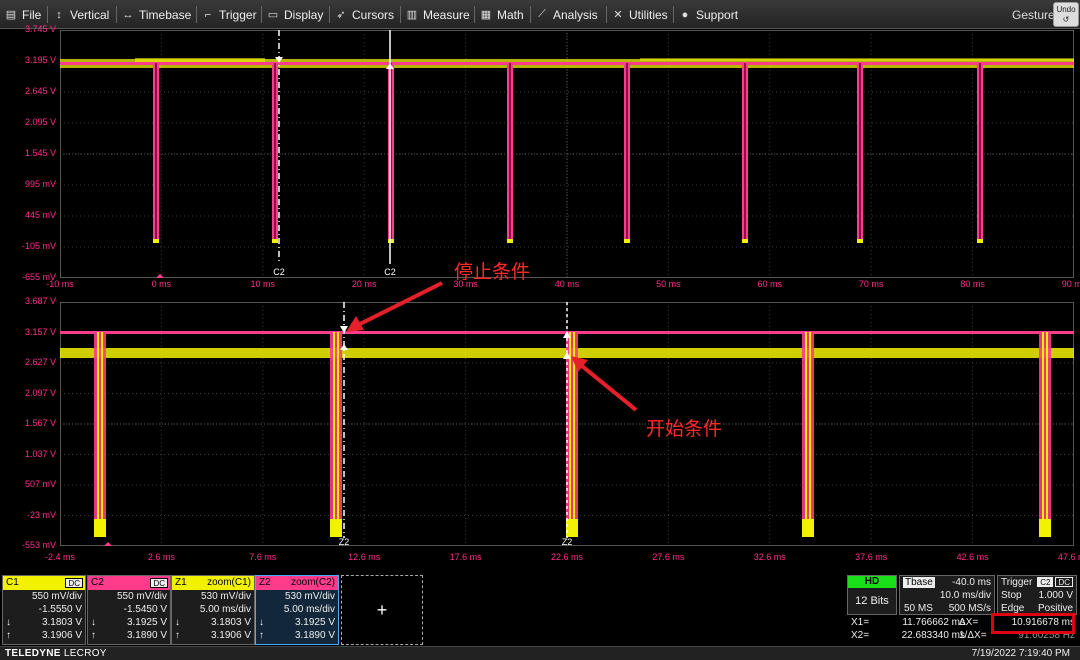  What do you see at coordinates (44, 583) in the screenshot?
I see `channel-header: C1 DC` at bounding box center [44, 583].